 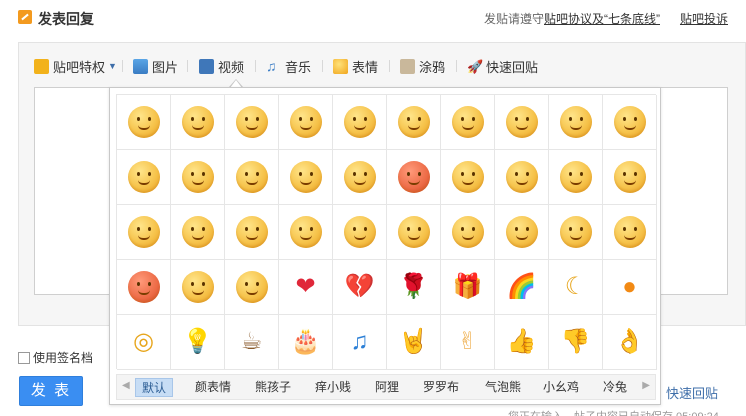 I want to click on emoji-tab: 默认, so click(x=154, y=387).